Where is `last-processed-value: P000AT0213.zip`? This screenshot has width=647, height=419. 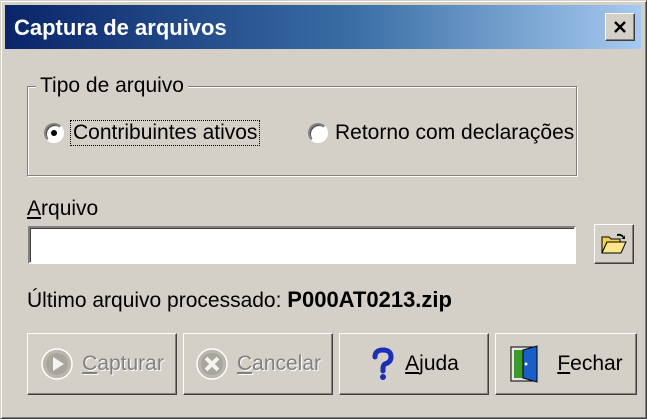 last-processed-value: P000AT0213.zip is located at coordinates (369, 299).